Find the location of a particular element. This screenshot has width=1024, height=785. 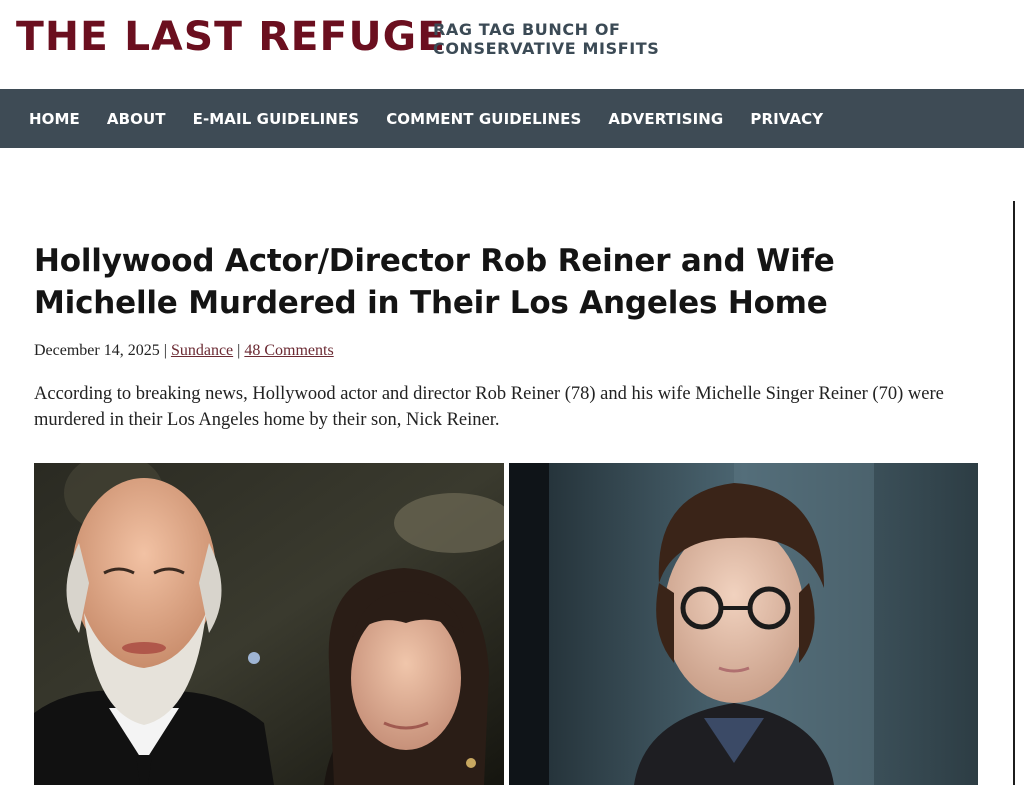

nav-about: ABOUT is located at coordinates (136, 119).